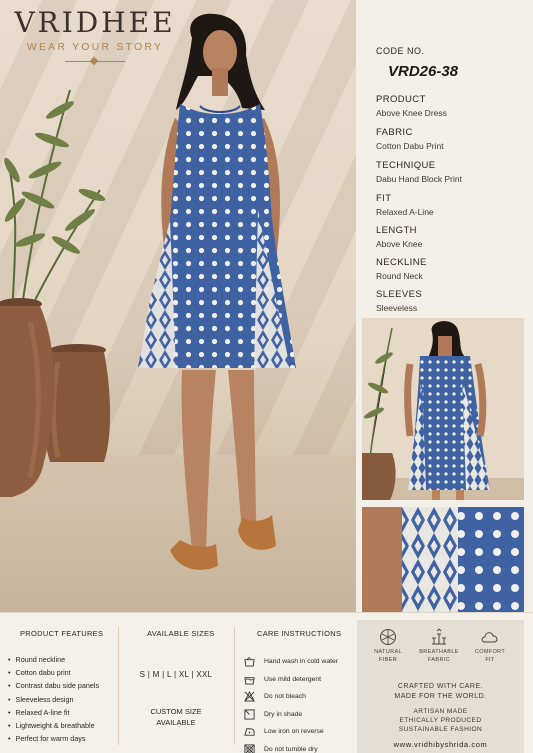 This screenshot has width=533, height=753. Describe the element at coordinates (401, 262) in the screenshot. I see `spec-label: NECKLINE` at that location.